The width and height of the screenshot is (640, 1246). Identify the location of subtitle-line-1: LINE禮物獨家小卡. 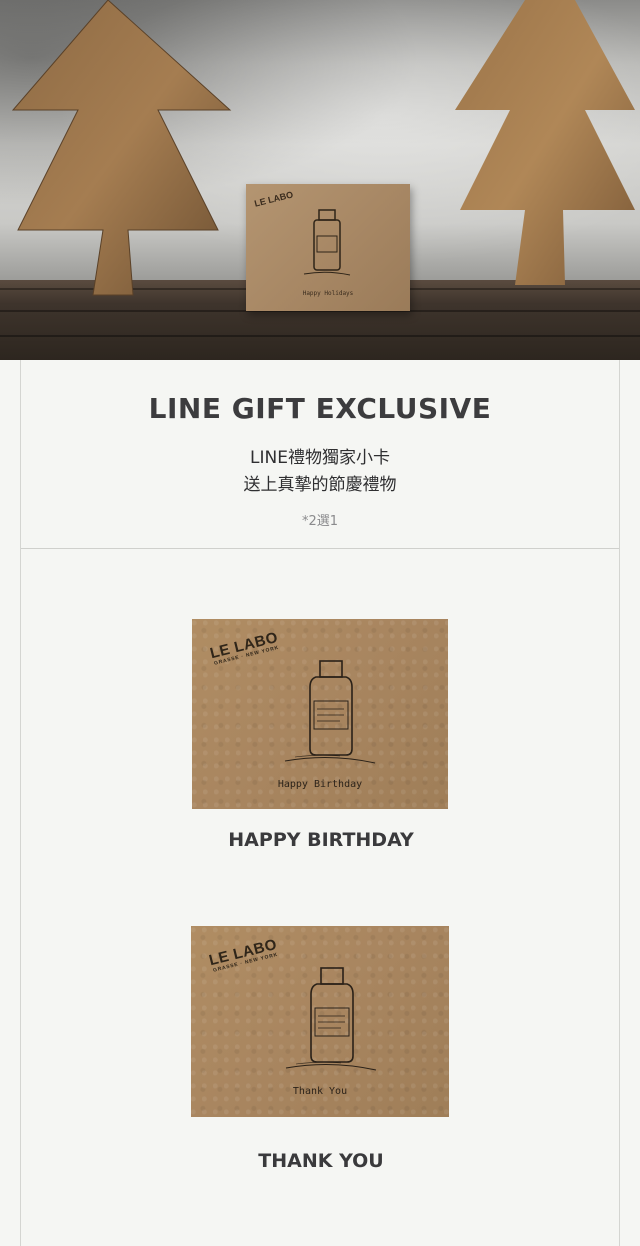
(320, 458).